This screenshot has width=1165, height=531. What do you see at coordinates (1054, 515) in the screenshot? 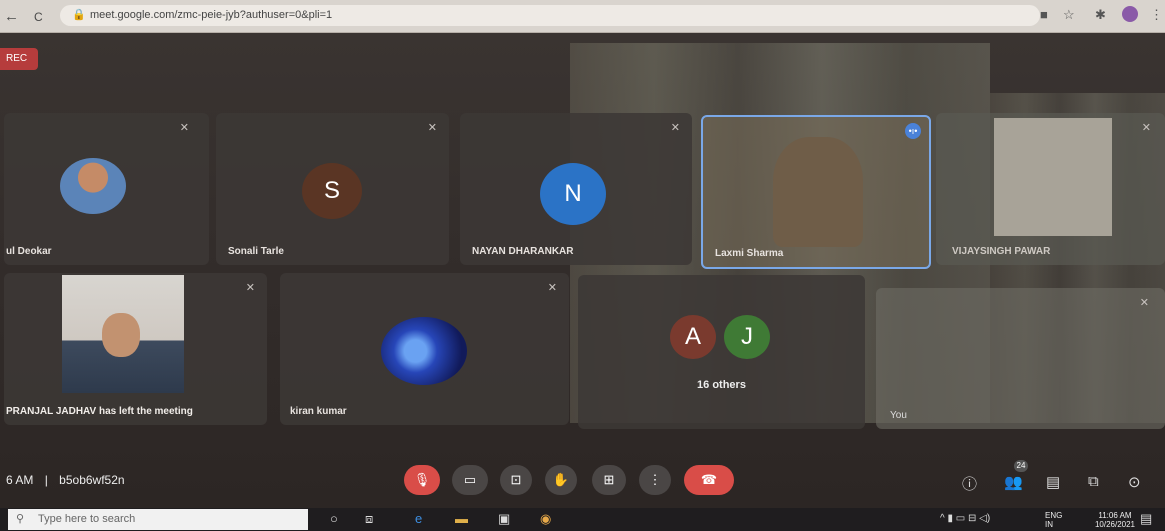
I see `language-code: ENG` at bounding box center [1054, 515].